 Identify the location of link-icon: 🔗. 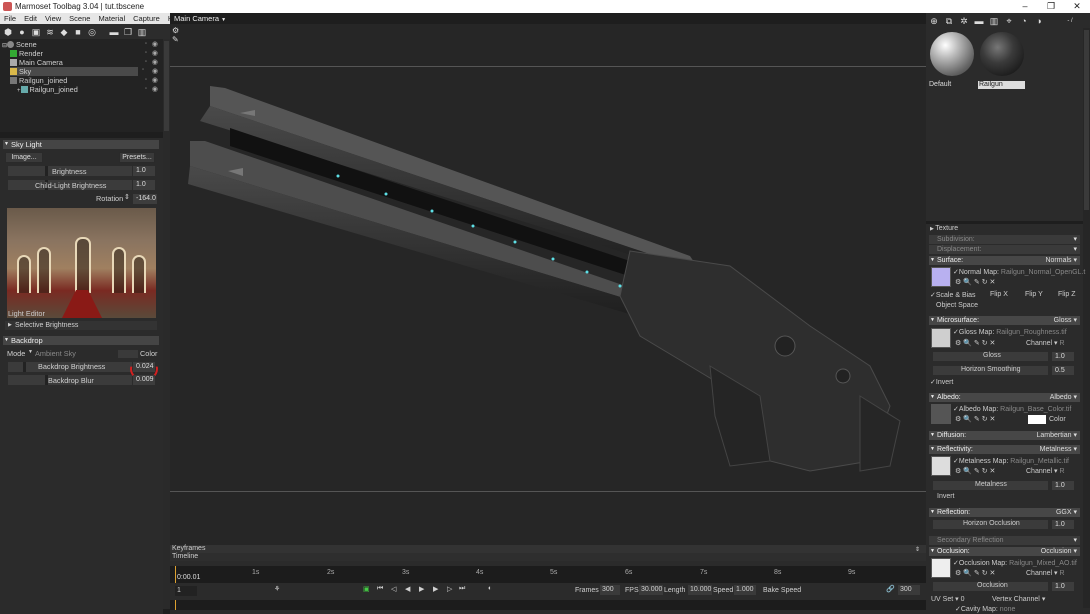
(890, 589).